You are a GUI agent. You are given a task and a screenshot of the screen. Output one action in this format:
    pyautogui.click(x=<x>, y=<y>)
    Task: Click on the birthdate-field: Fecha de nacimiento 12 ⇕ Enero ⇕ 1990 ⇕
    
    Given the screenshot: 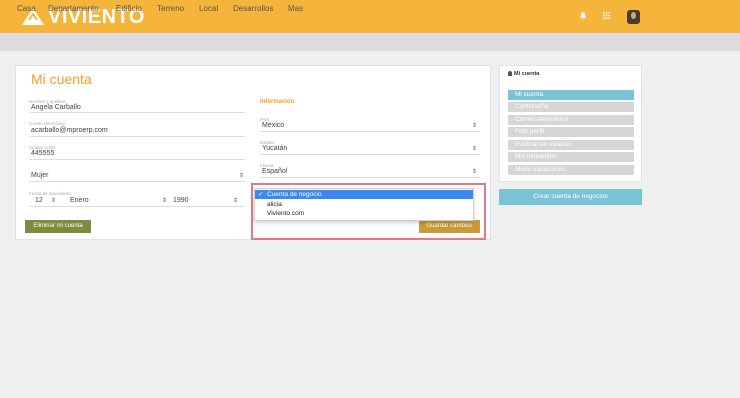 What is the action you would take?
    pyautogui.click(x=137, y=199)
    